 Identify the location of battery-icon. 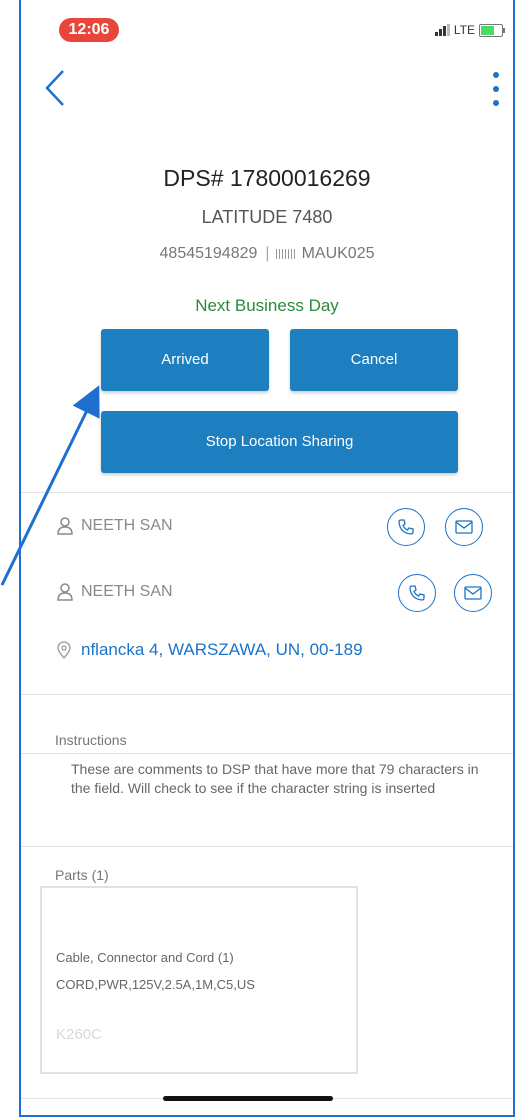
(492, 30).